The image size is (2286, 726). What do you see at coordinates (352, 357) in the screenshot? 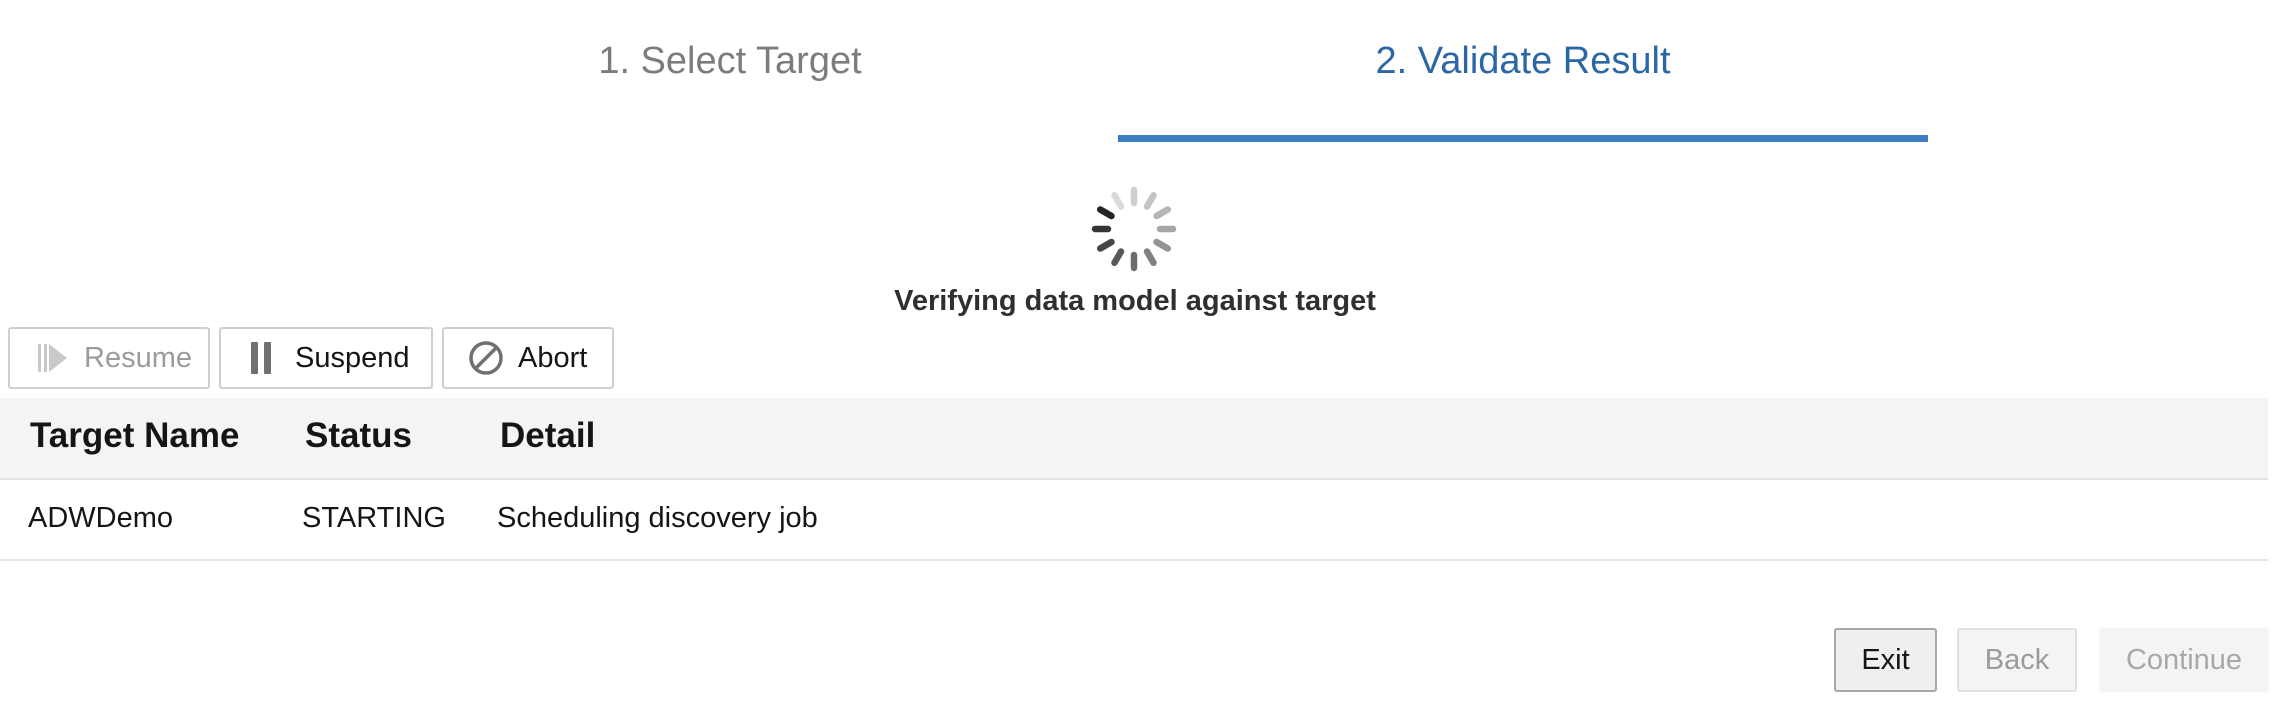
I see `suspend-label: Suspend` at bounding box center [352, 357].